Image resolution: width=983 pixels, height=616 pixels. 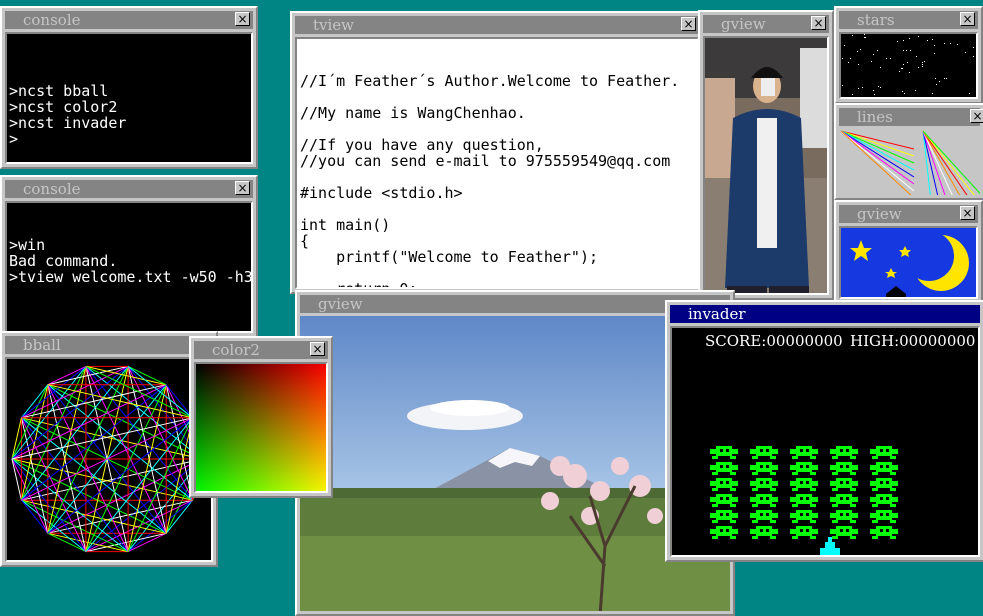 I want to click on moon-image, so click(x=908, y=262).